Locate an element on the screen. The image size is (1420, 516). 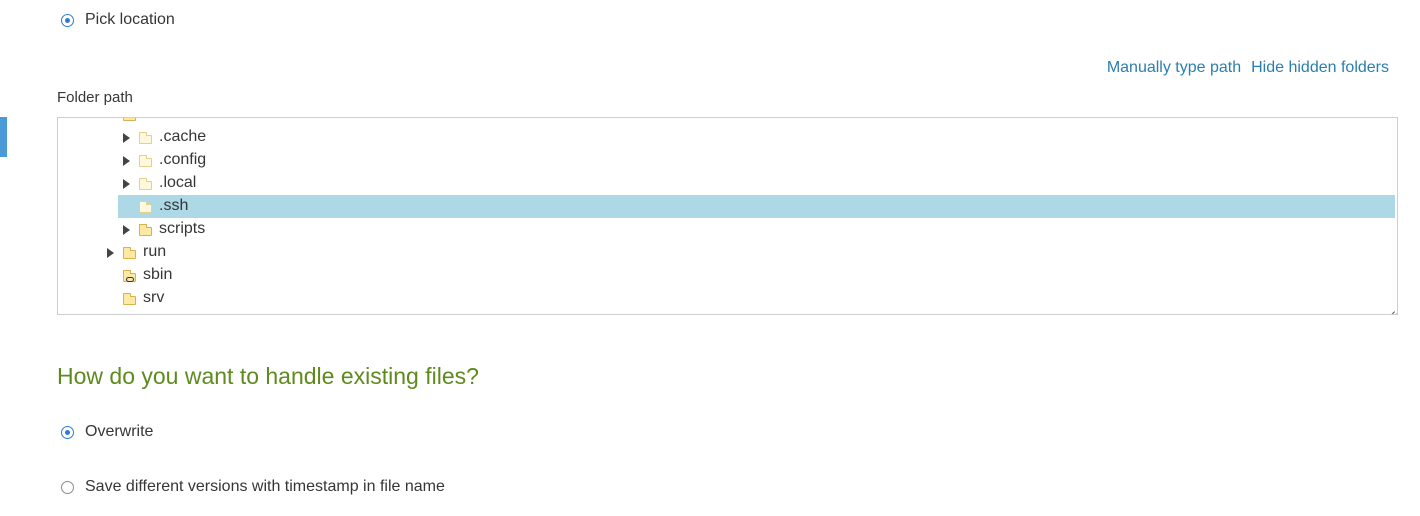
timestamp-versions-radio is located at coordinates (67, 487).